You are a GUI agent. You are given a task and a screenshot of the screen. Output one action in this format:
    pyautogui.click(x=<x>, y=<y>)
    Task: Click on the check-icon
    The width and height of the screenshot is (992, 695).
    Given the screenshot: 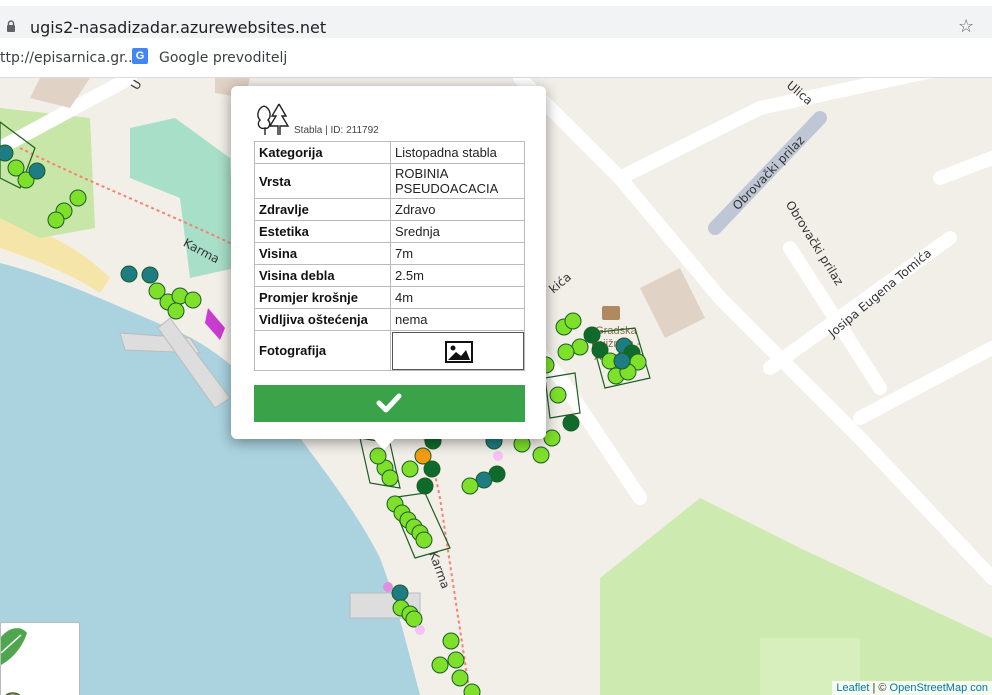 What is the action you would take?
    pyautogui.click(x=389, y=403)
    